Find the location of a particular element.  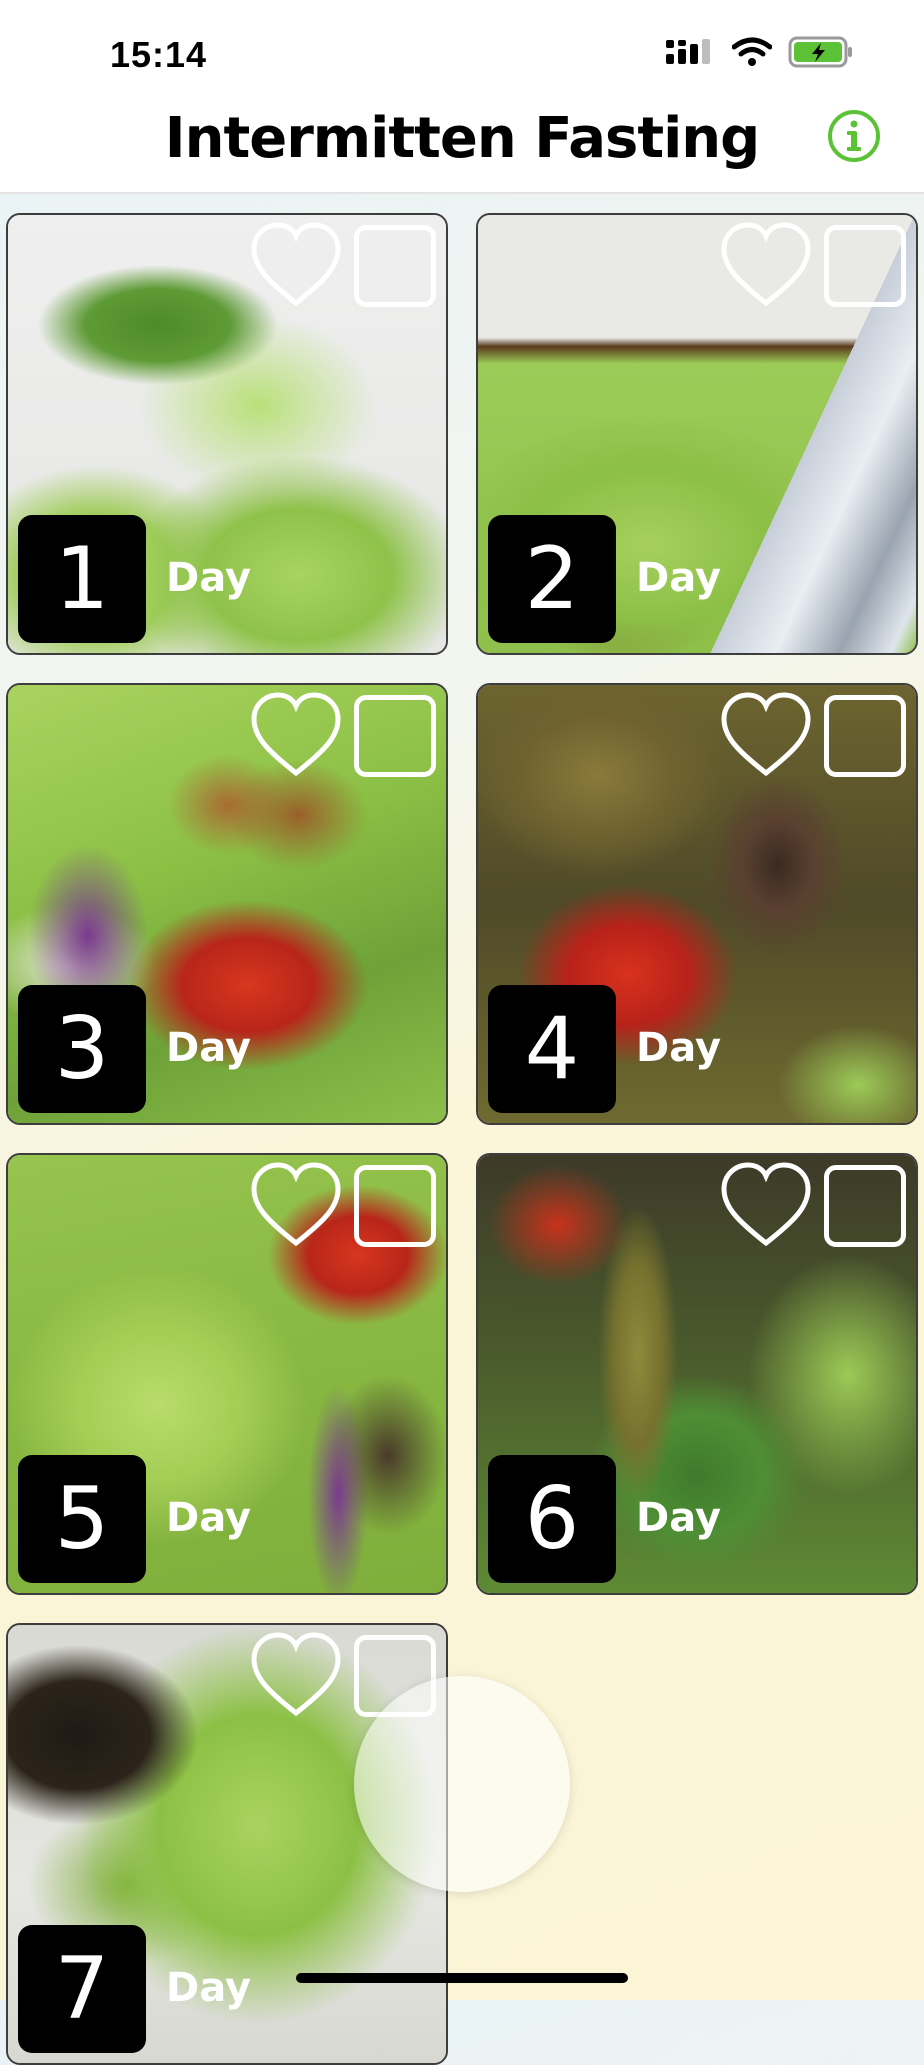

signal-icon is located at coordinates (688, 51).